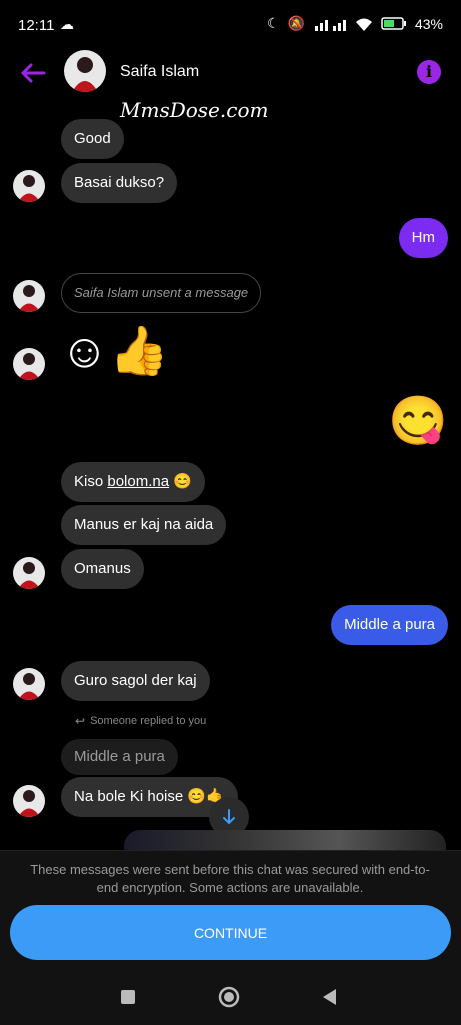 The height and width of the screenshot is (1025, 461). What do you see at coordinates (230, 74) in the screenshot?
I see `chat-header: Saifa Islam i` at bounding box center [230, 74].